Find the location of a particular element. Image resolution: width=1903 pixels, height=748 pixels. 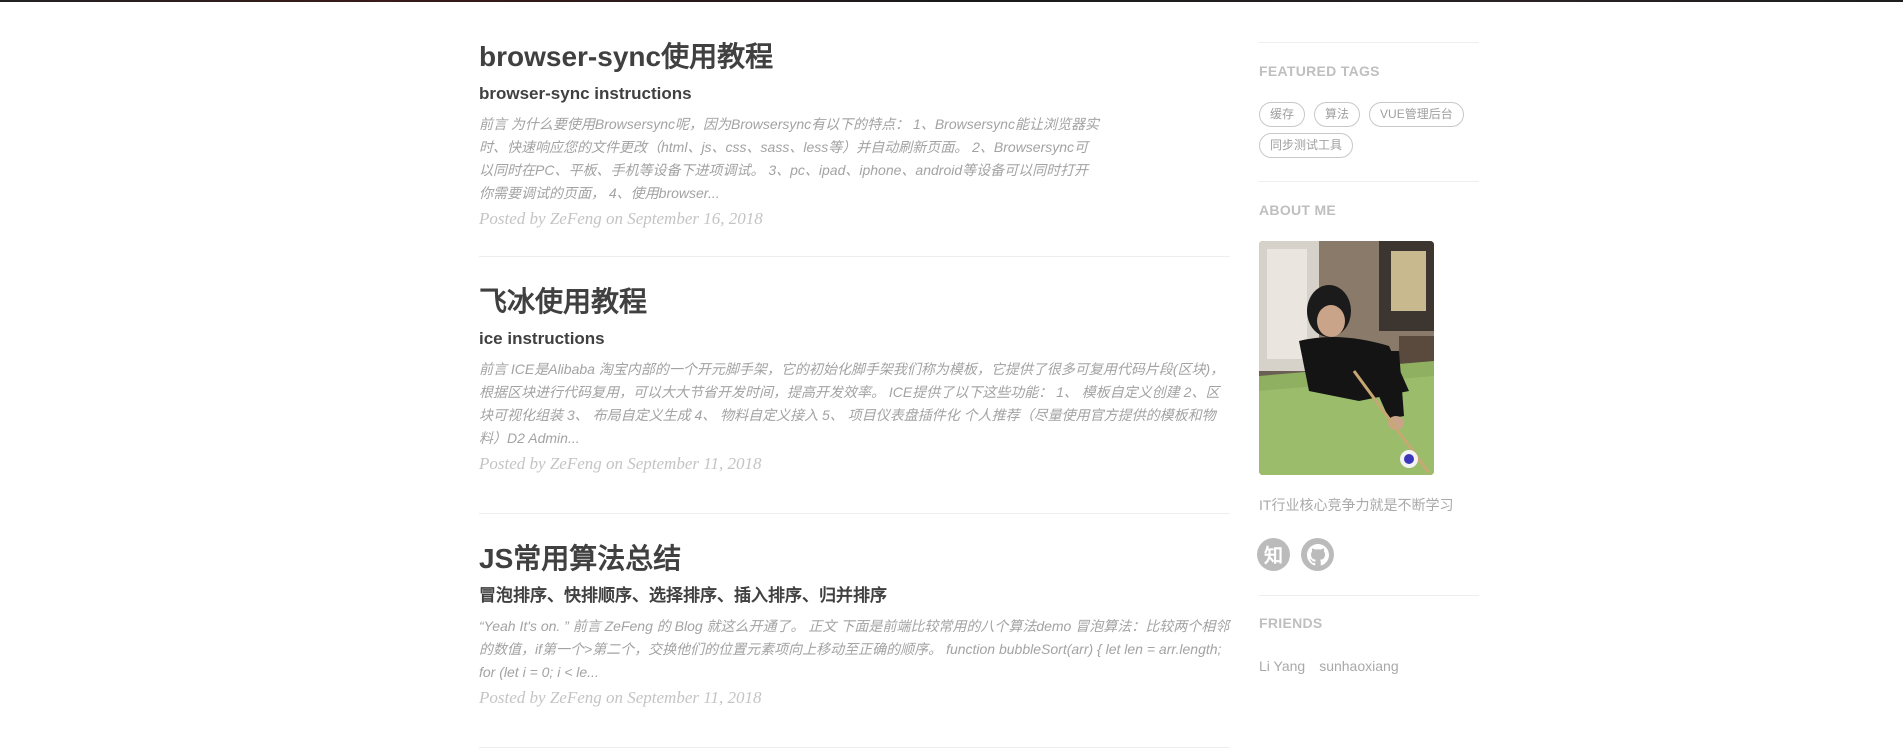

tag-link: 算法 is located at coordinates (1337, 114).